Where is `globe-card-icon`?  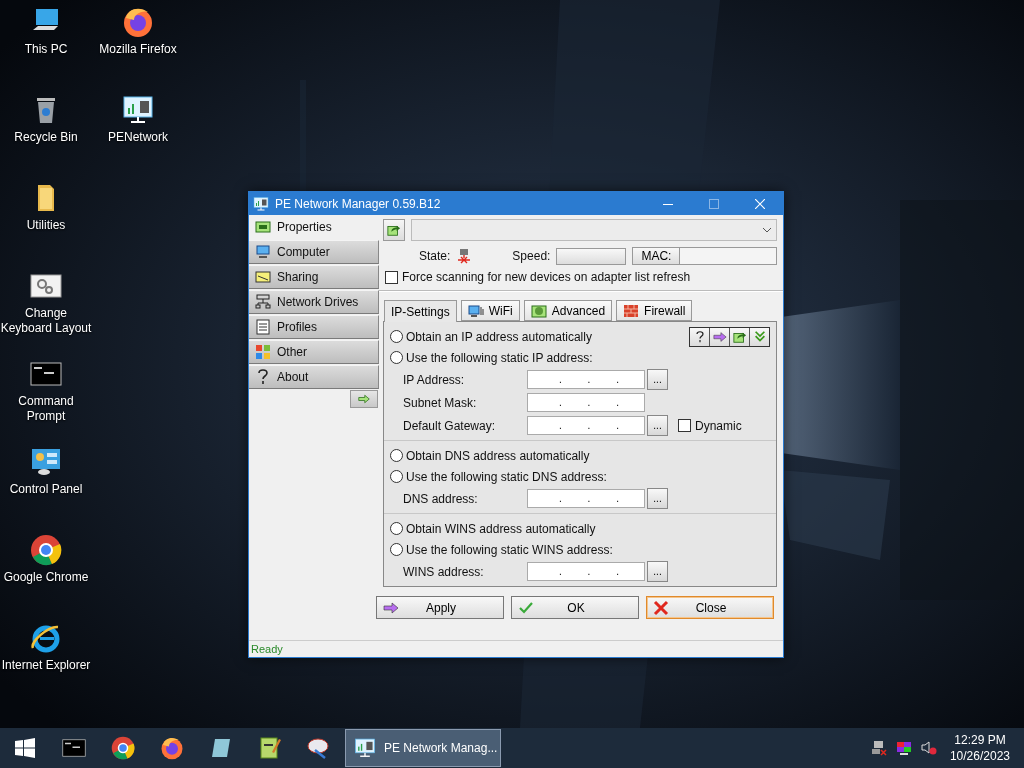
globe-card-icon is located at coordinates (538, 310).